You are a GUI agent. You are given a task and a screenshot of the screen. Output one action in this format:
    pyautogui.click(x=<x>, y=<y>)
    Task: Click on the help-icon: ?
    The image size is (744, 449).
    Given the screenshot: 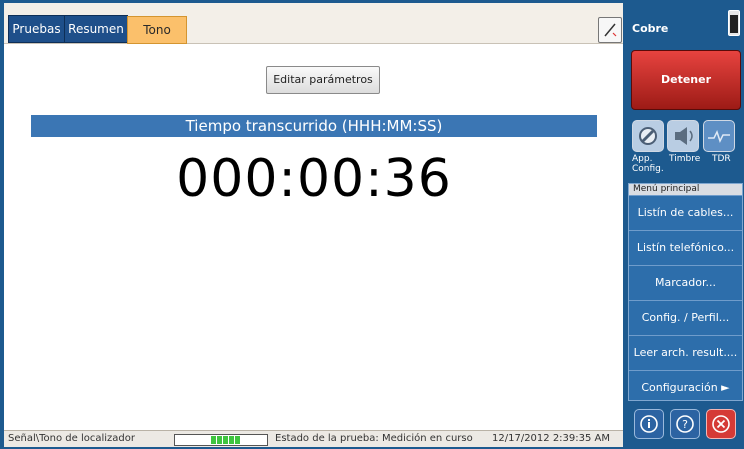 What is the action you would take?
    pyautogui.click(x=685, y=424)
    